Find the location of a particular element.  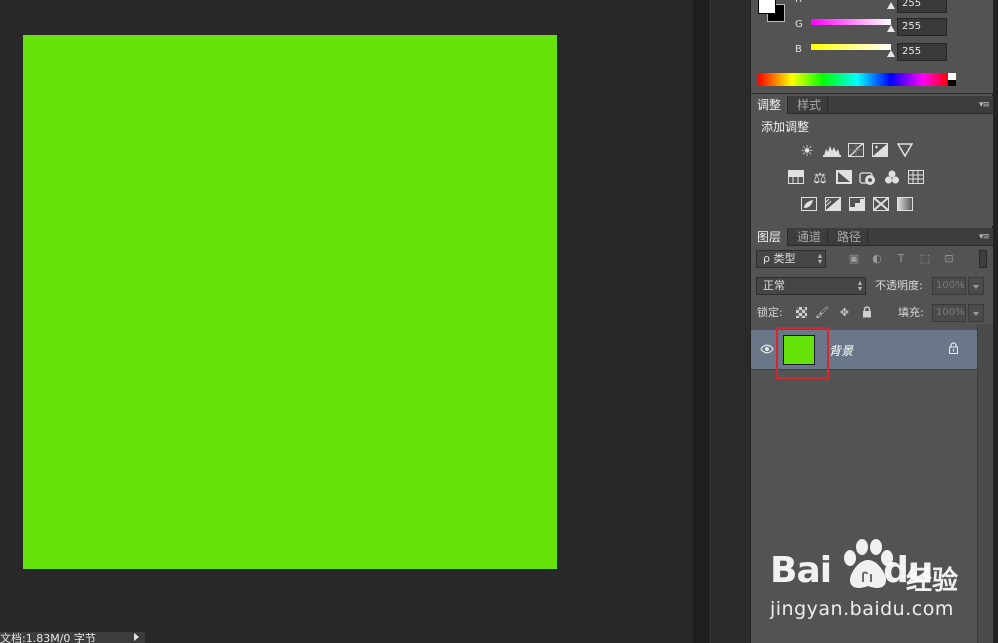

layer-filter-row: ρ 类型 ▴ ▾ ▣ ◐ T ⬚ ⊡ is located at coordinates (872, 261).